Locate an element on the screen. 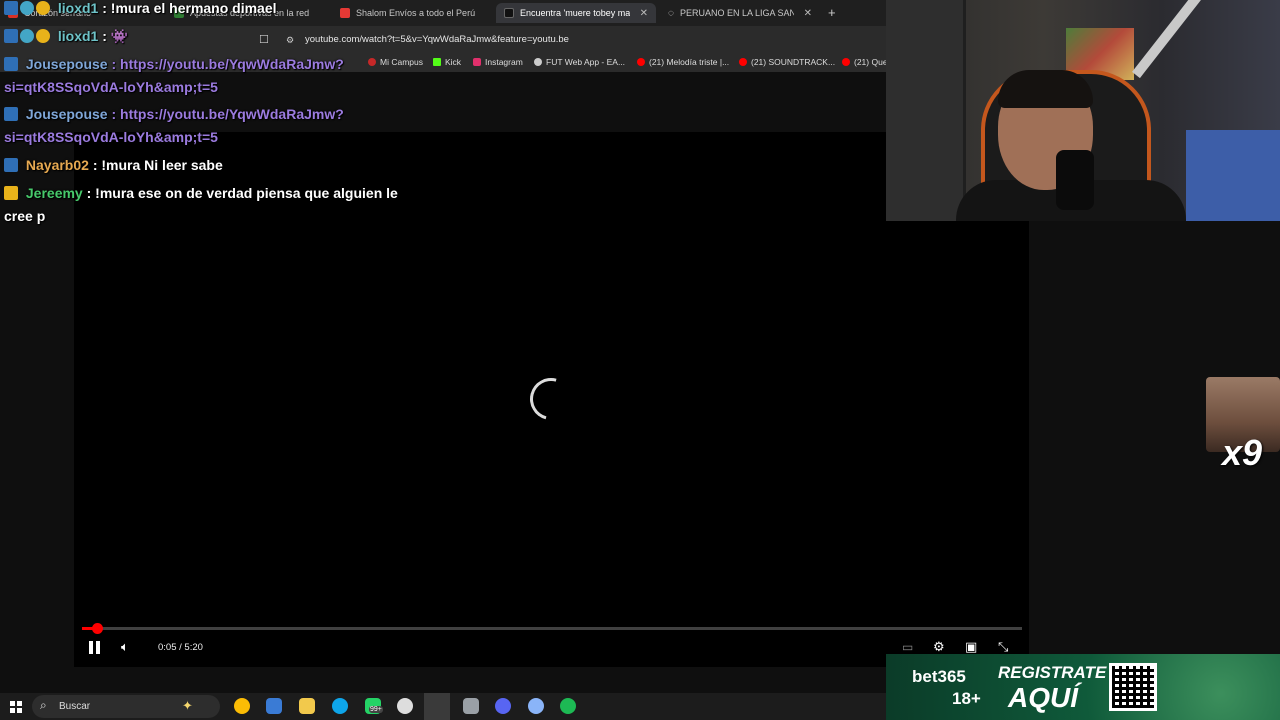 This screenshot has height=720, width=1280. emote-multiplier: x9 is located at coordinates (1242, 452).